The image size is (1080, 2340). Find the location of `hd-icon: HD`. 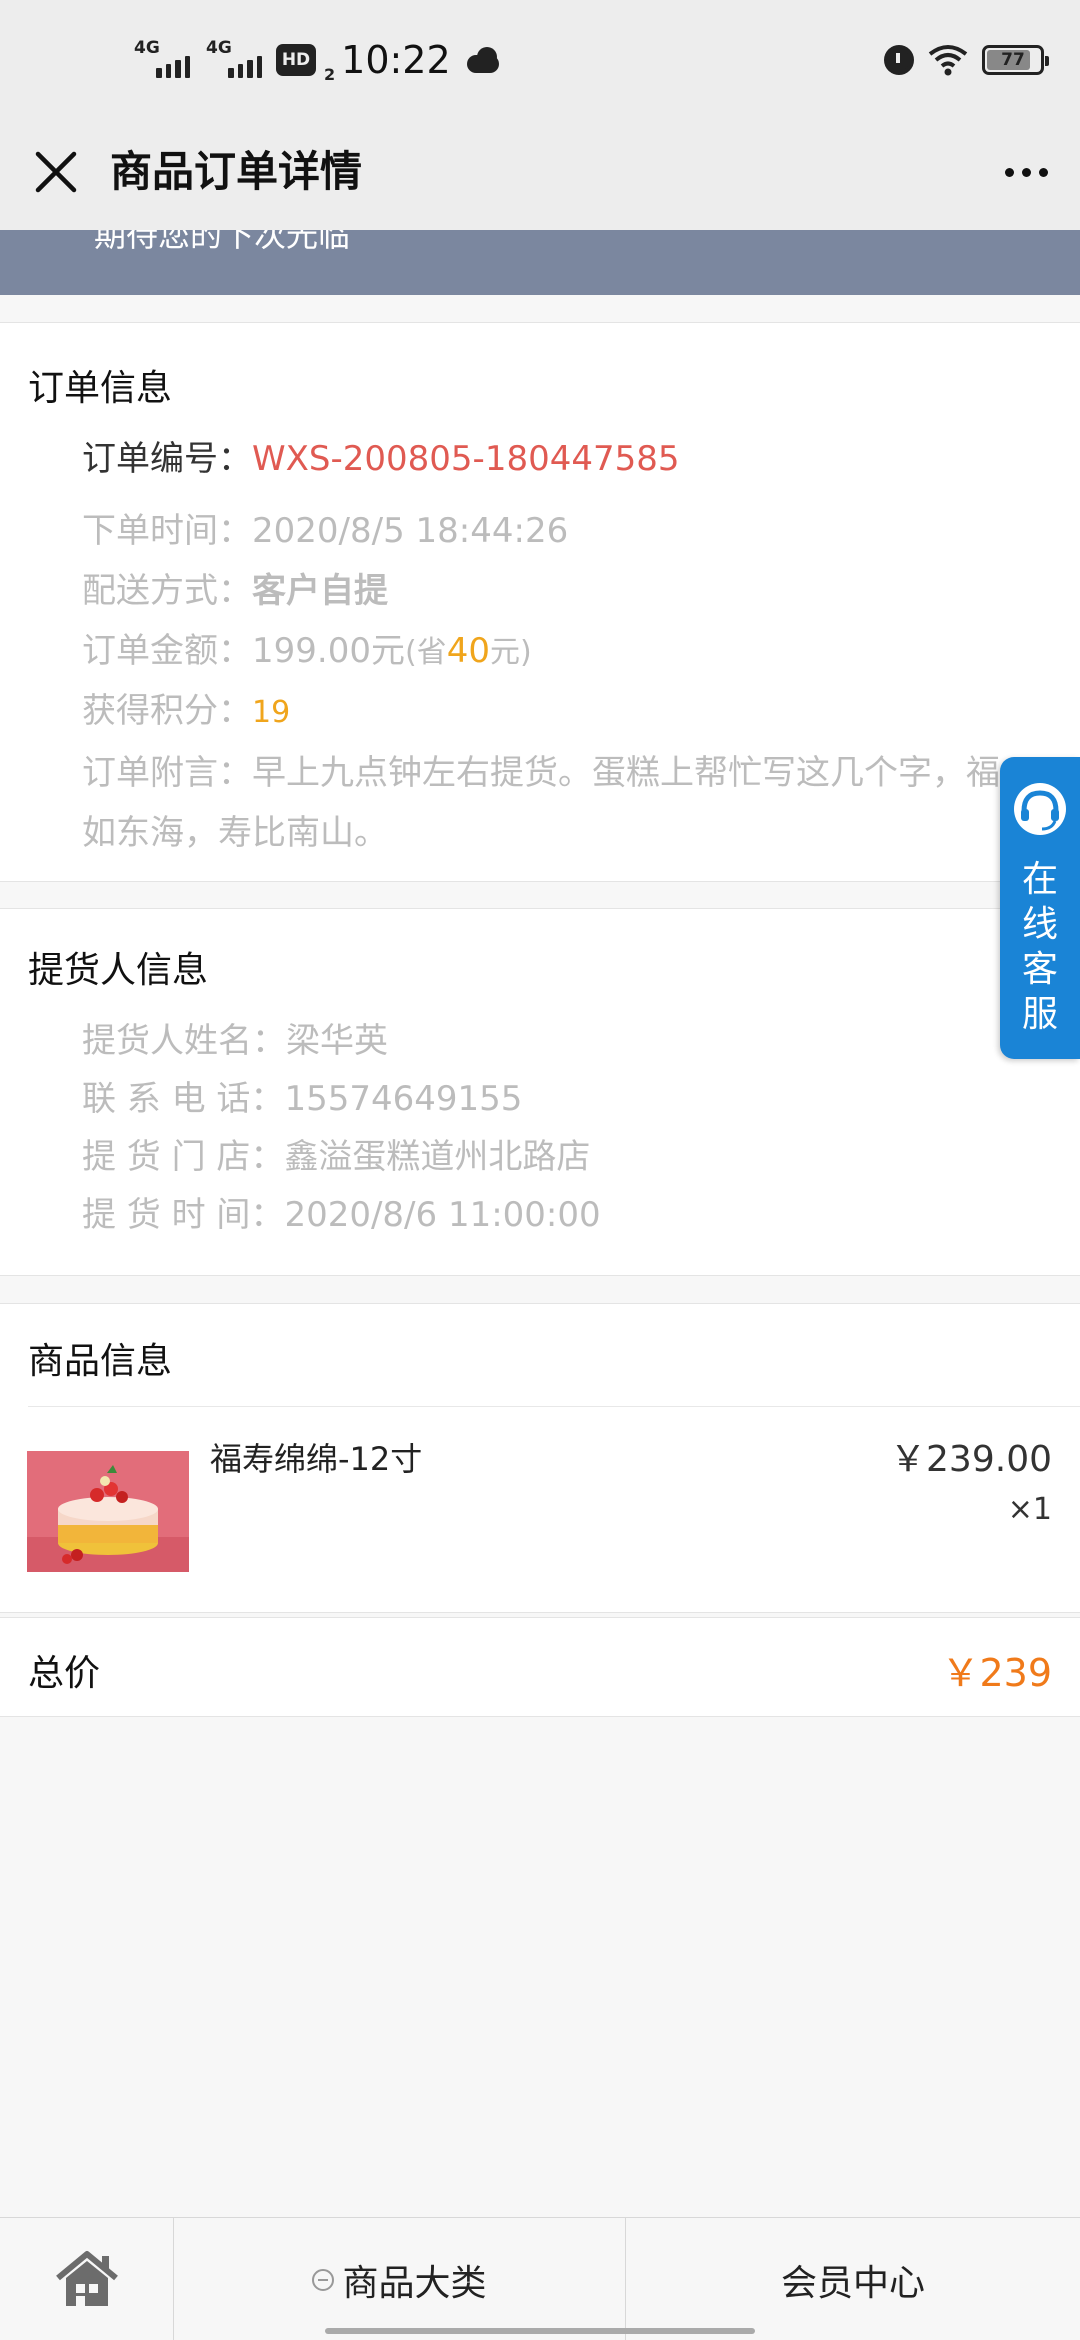

hd-icon: HD is located at coordinates (296, 60).